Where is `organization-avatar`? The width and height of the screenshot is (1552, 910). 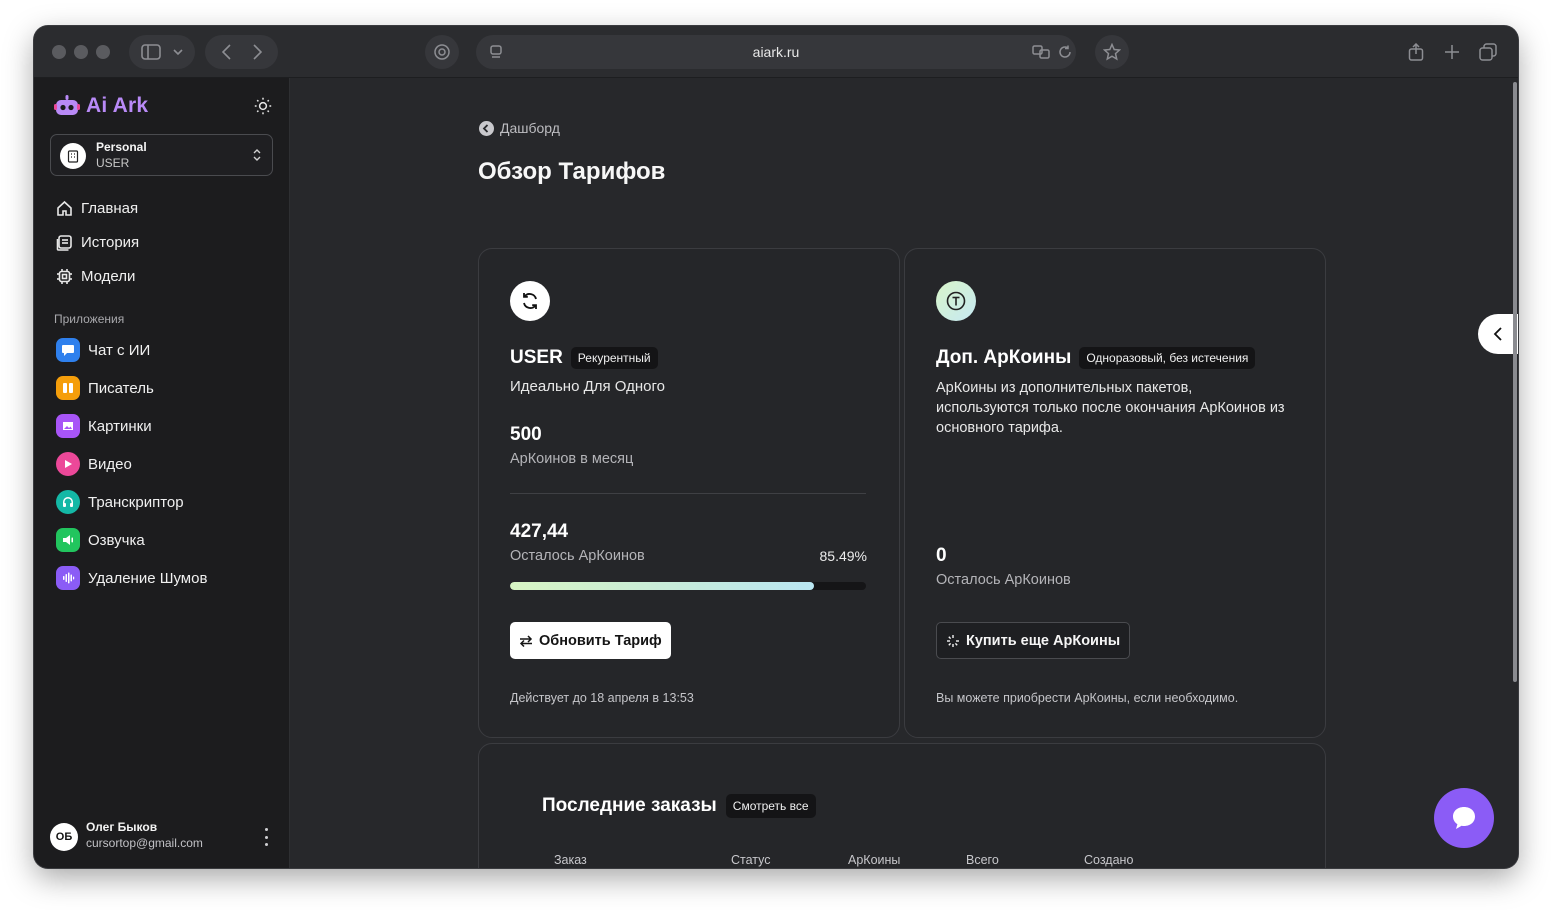 organization-avatar is located at coordinates (73, 156).